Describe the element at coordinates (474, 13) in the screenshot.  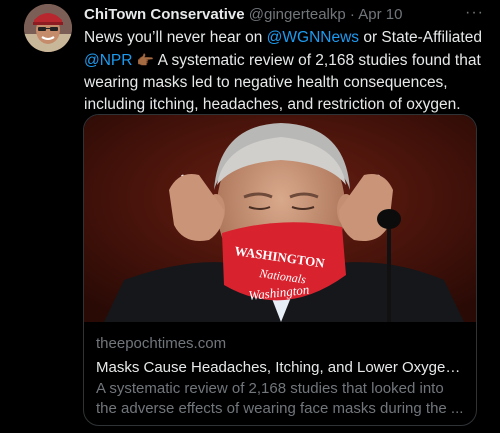
I see `more-options-icon: ···` at that location.